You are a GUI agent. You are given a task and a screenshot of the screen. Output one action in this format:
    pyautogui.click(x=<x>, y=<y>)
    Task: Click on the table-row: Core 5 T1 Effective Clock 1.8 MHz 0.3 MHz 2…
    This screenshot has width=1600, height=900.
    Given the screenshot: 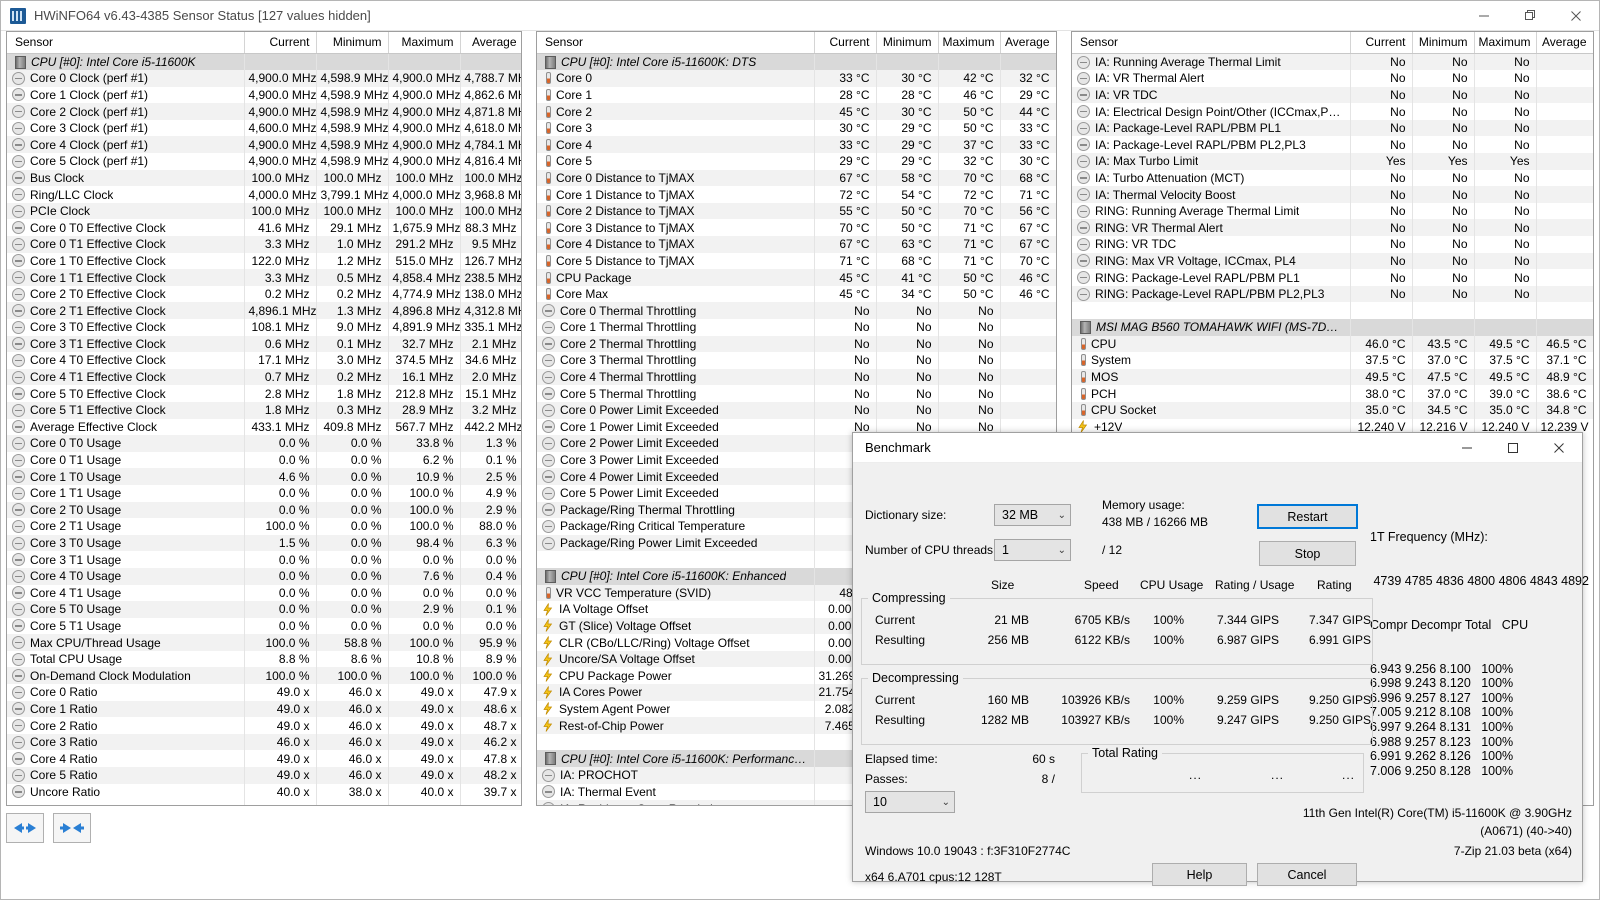 What is the action you would take?
    pyautogui.click(x=264, y=410)
    